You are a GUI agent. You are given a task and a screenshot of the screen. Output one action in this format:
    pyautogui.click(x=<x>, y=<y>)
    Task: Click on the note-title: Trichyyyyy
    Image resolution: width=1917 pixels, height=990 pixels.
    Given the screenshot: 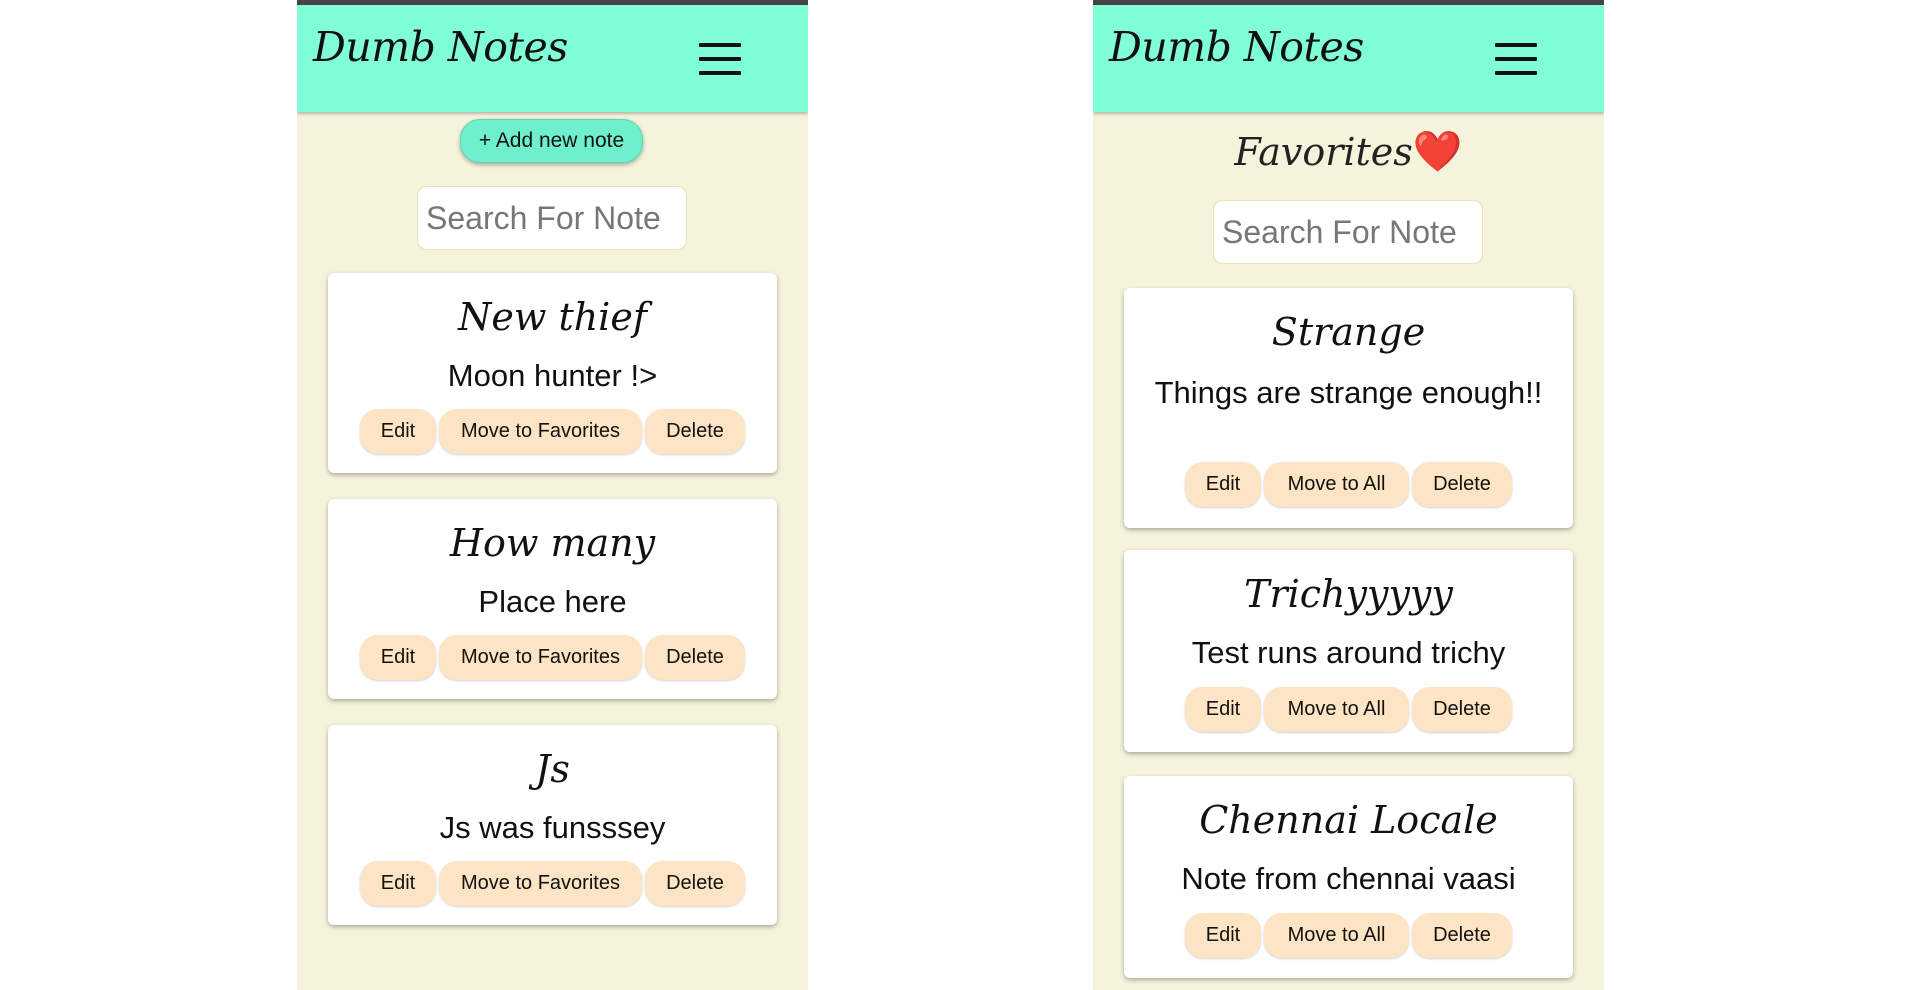 What is the action you would take?
    pyautogui.click(x=1348, y=594)
    